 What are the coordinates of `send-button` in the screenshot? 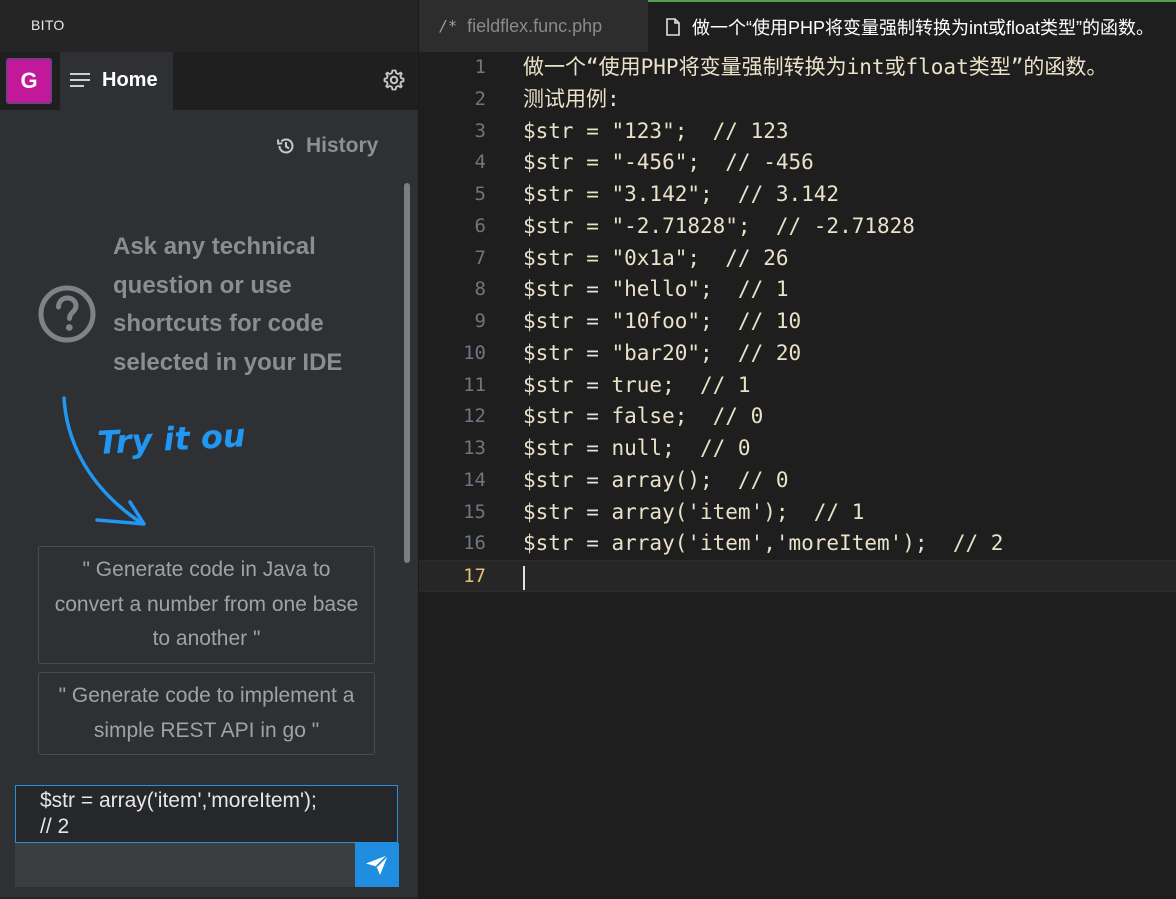 It's located at (377, 865).